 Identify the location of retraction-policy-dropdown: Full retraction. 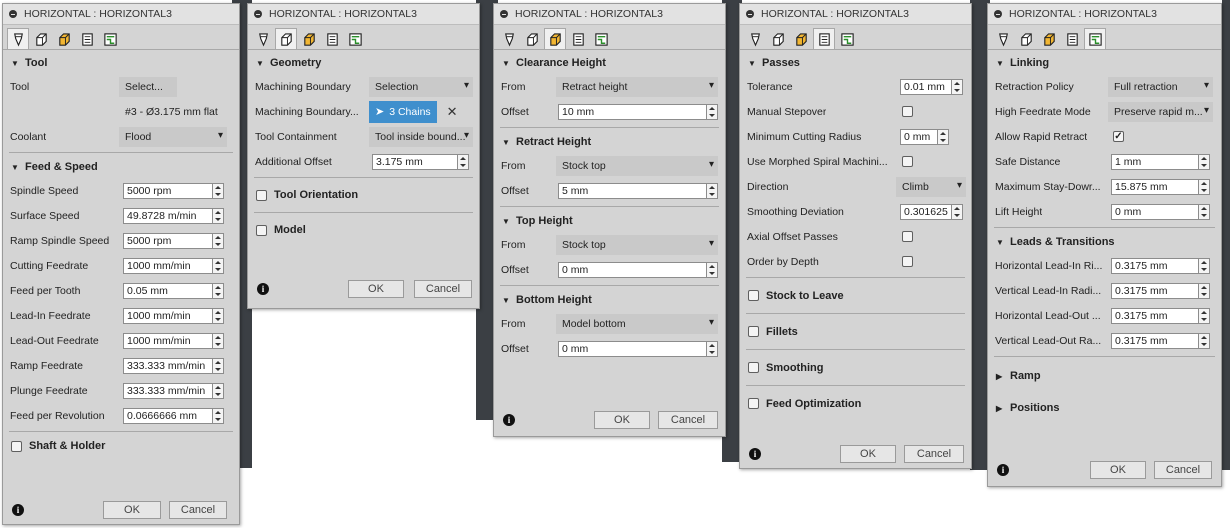
(1160, 86).